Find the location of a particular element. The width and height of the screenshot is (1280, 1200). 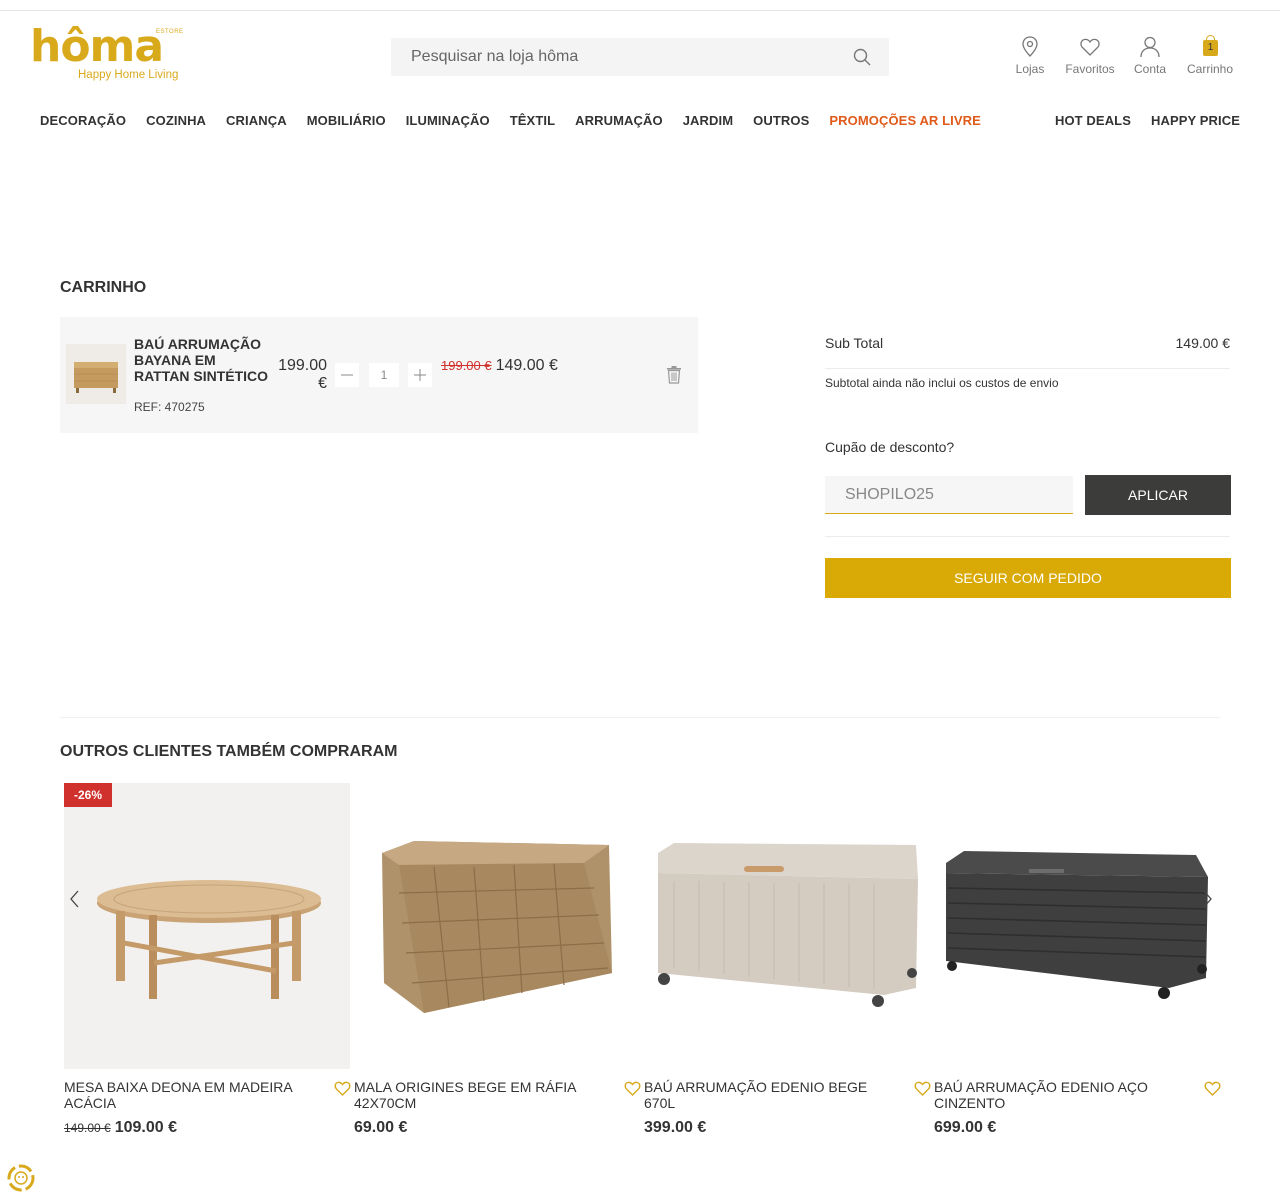

search-input is located at coordinates (616, 57).